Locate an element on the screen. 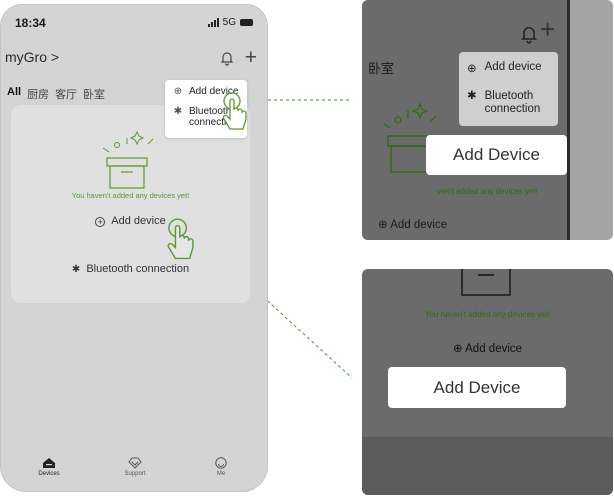 The image size is (614, 497). bluetooth-connection-button: ✱ Bluetooth connection is located at coordinates (130, 269).